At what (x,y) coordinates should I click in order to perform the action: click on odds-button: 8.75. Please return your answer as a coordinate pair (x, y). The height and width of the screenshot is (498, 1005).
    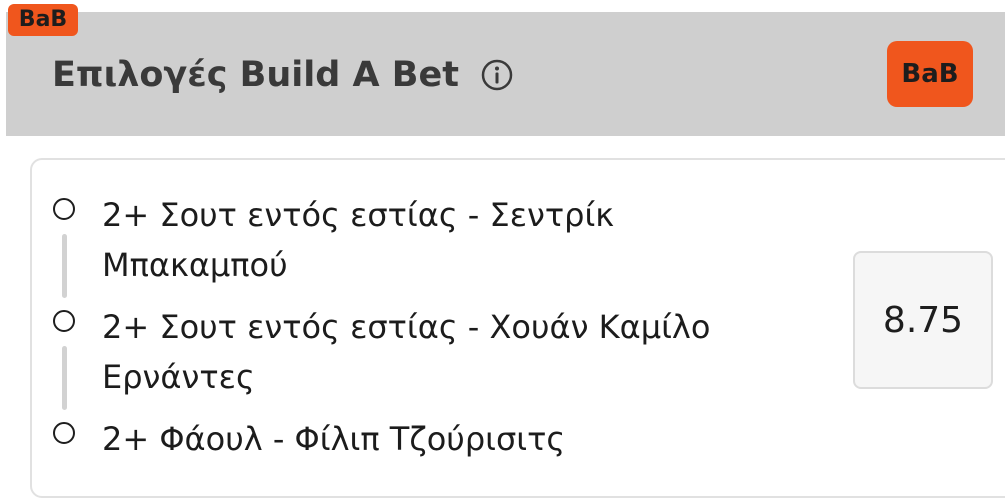
    Looking at the image, I should click on (923, 320).